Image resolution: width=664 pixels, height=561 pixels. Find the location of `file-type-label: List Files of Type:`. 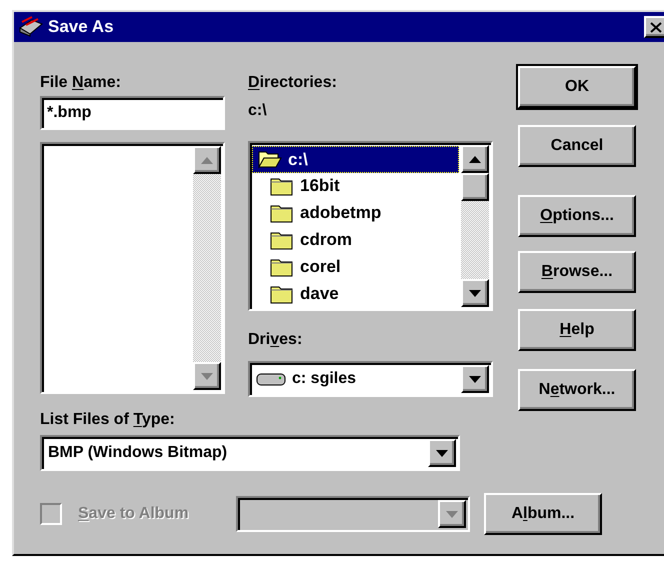

file-type-label: List Files of Type: is located at coordinates (108, 420).